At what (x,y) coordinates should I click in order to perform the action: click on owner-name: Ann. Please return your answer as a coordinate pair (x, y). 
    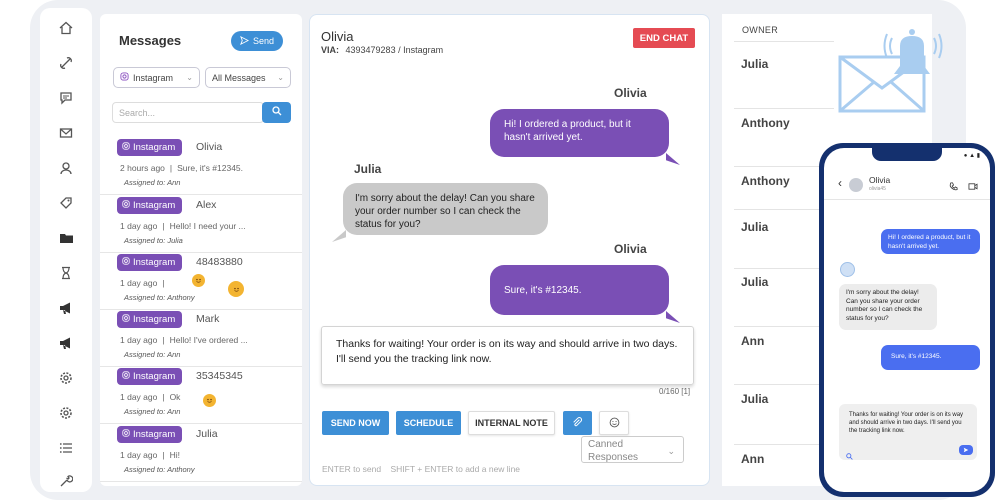
    Looking at the image, I should click on (753, 459).